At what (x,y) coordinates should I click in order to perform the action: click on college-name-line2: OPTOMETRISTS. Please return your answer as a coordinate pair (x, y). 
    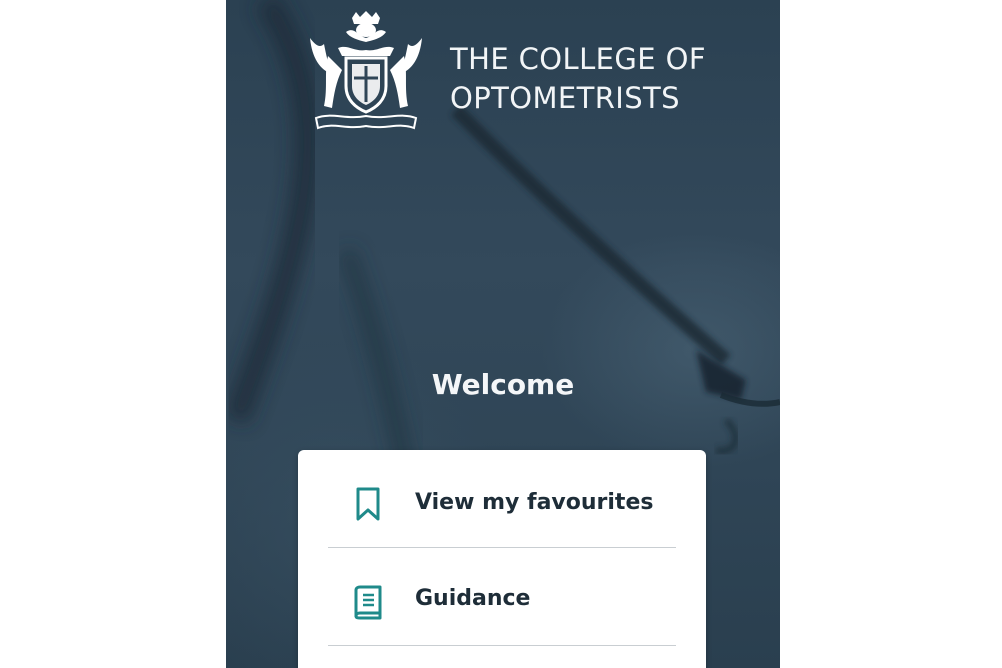
    Looking at the image, I should click on (565, 98).